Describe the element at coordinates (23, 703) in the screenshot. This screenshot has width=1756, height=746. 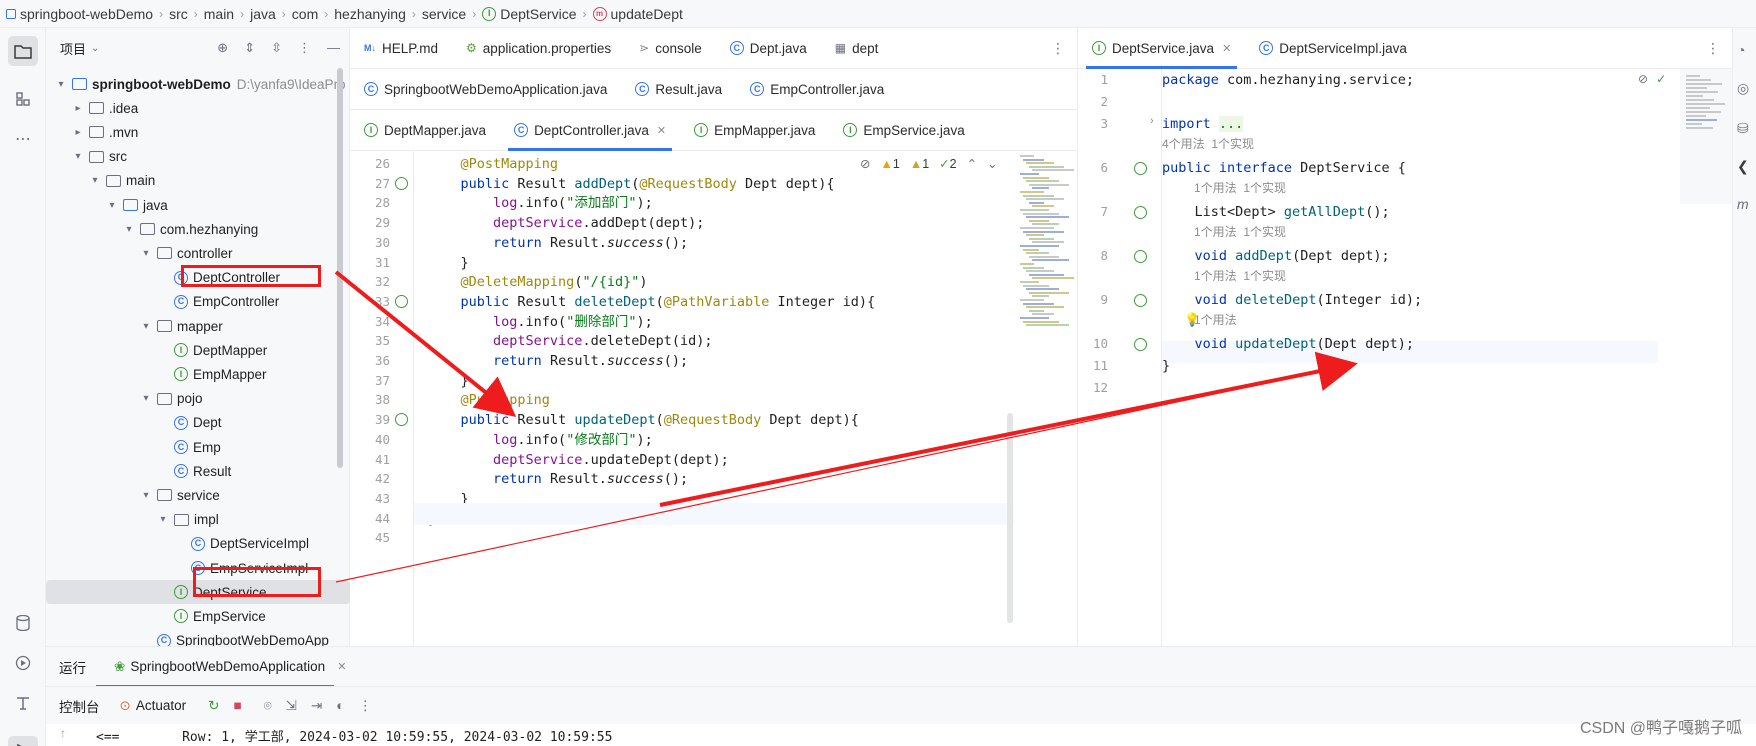
I see `build-tool-icon` at that location.